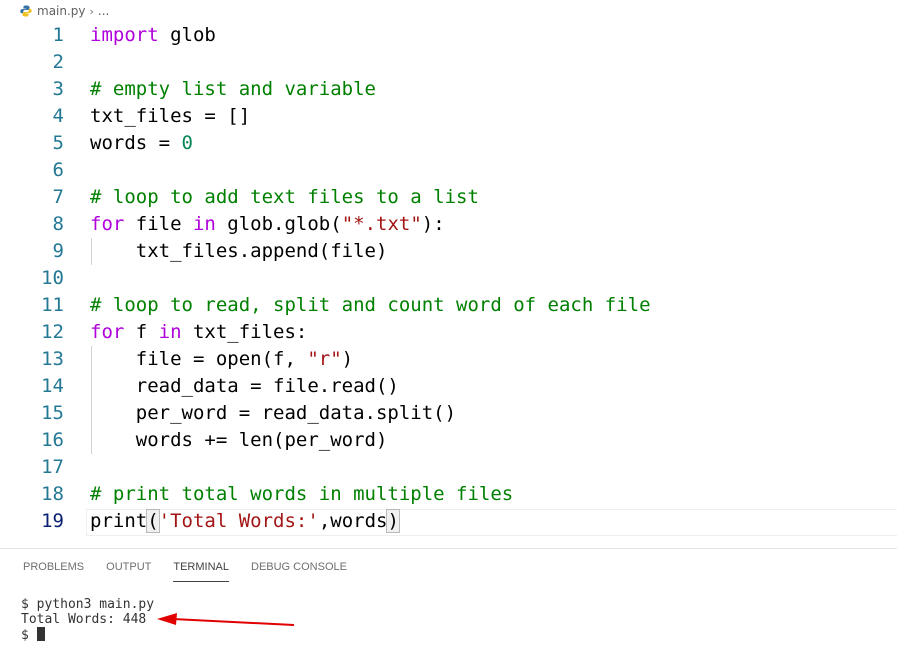  What do you see at coordinates (448, 440) in the screenshot?
I see `code-line: 16 words += len(per_word)` at bounding box center [448, 440].